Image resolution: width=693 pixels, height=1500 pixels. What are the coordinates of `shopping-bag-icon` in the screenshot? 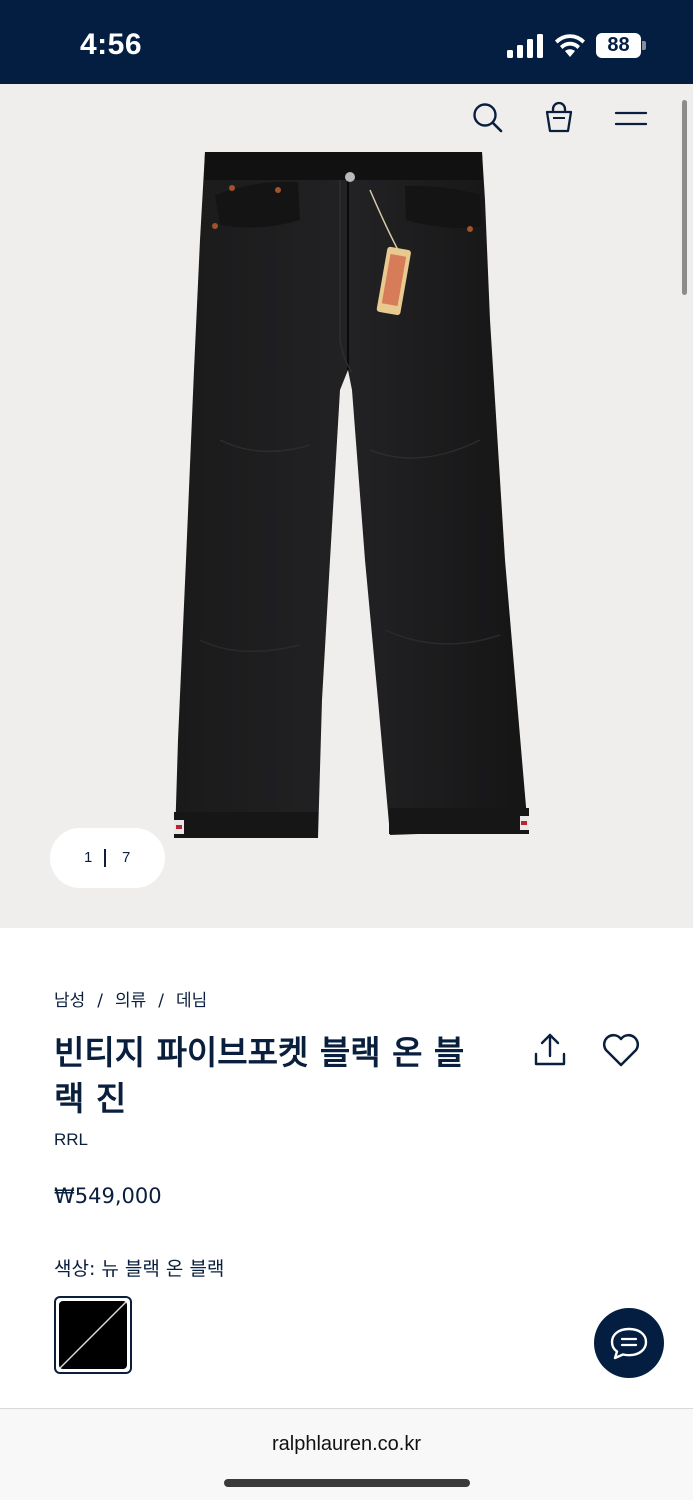 It's located at (559, 118).